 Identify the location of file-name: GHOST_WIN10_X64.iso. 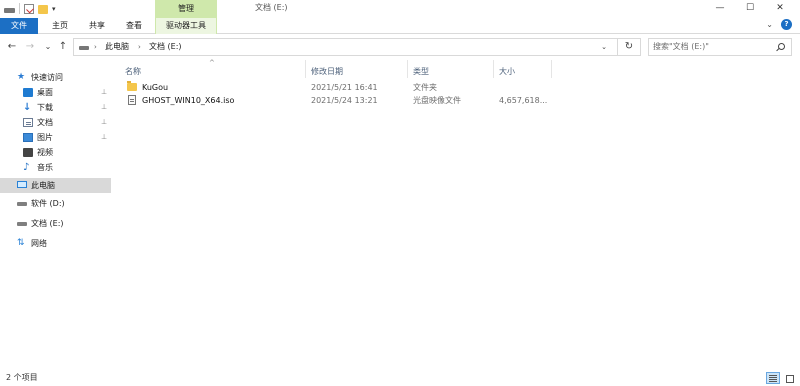
(188, 100).